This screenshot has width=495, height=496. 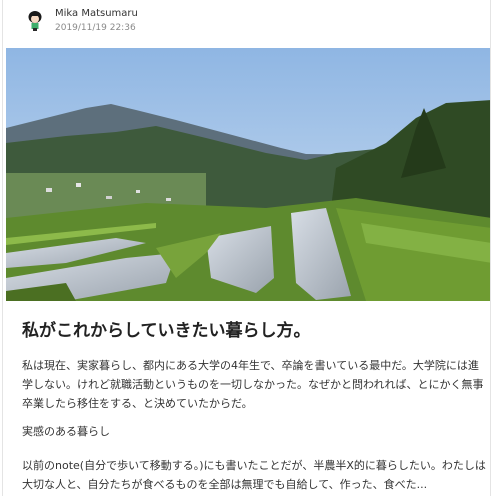 I want to click on avatar-icon, so click(x=35, y=20).